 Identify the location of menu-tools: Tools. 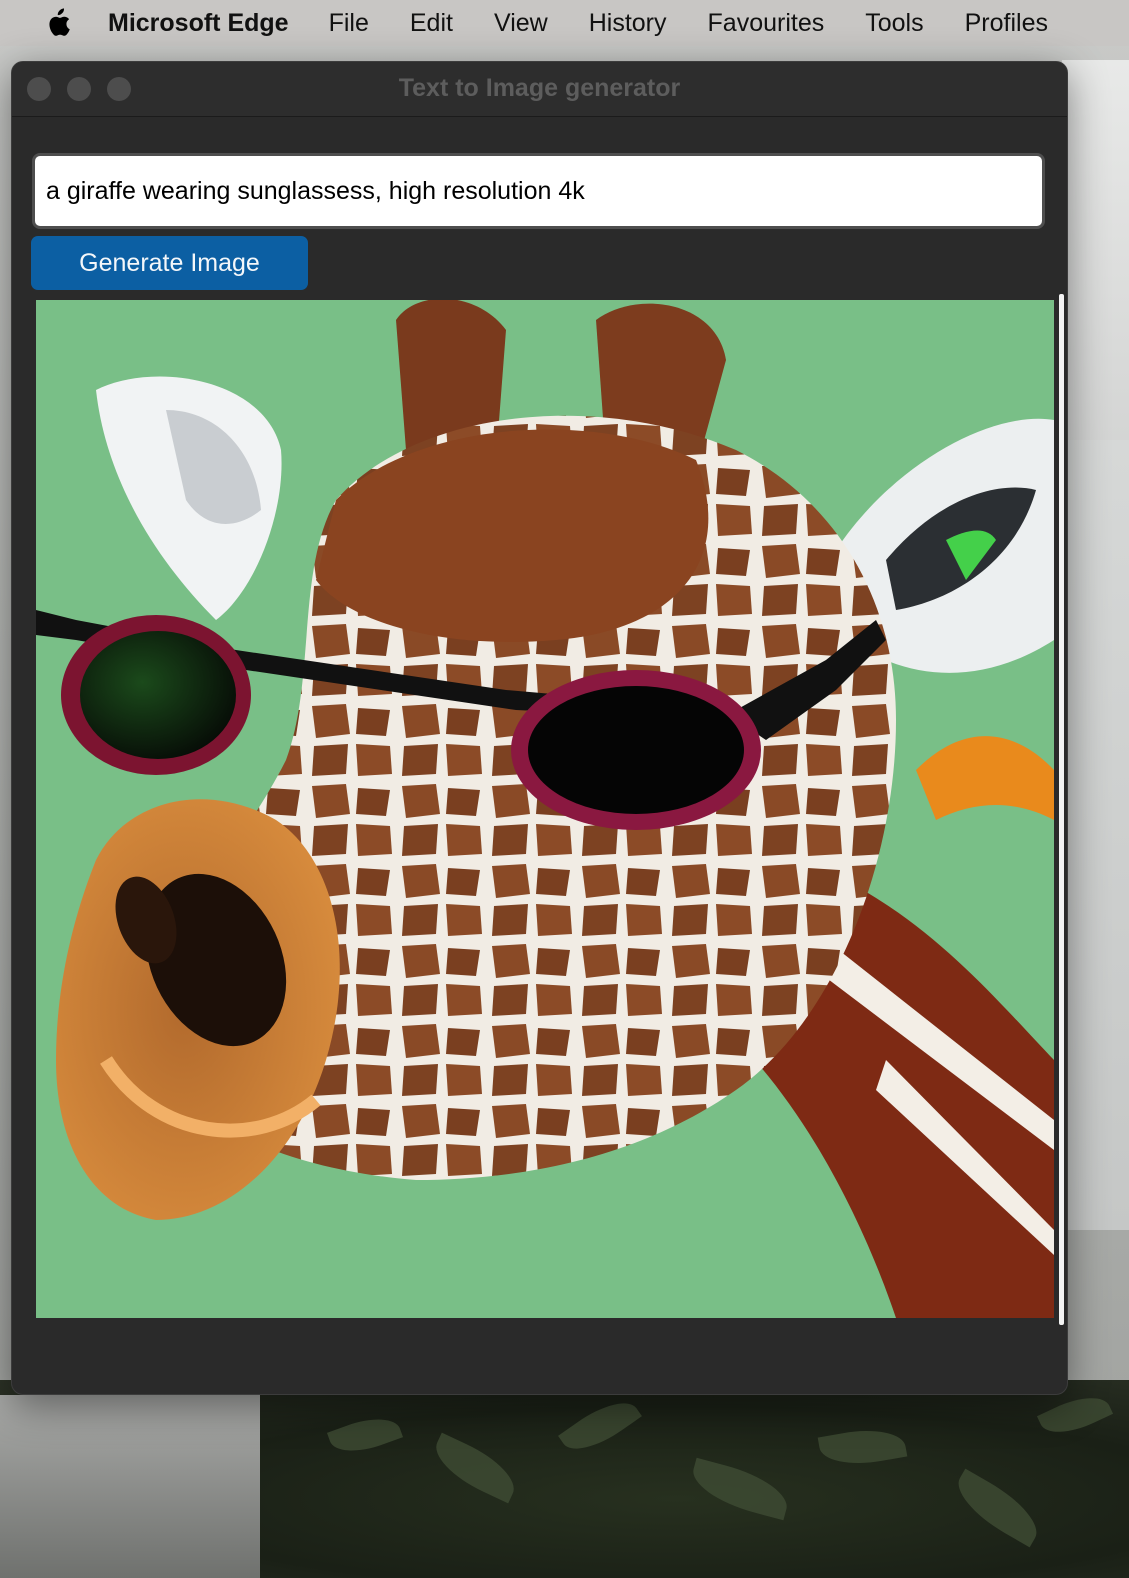
(894, 23).